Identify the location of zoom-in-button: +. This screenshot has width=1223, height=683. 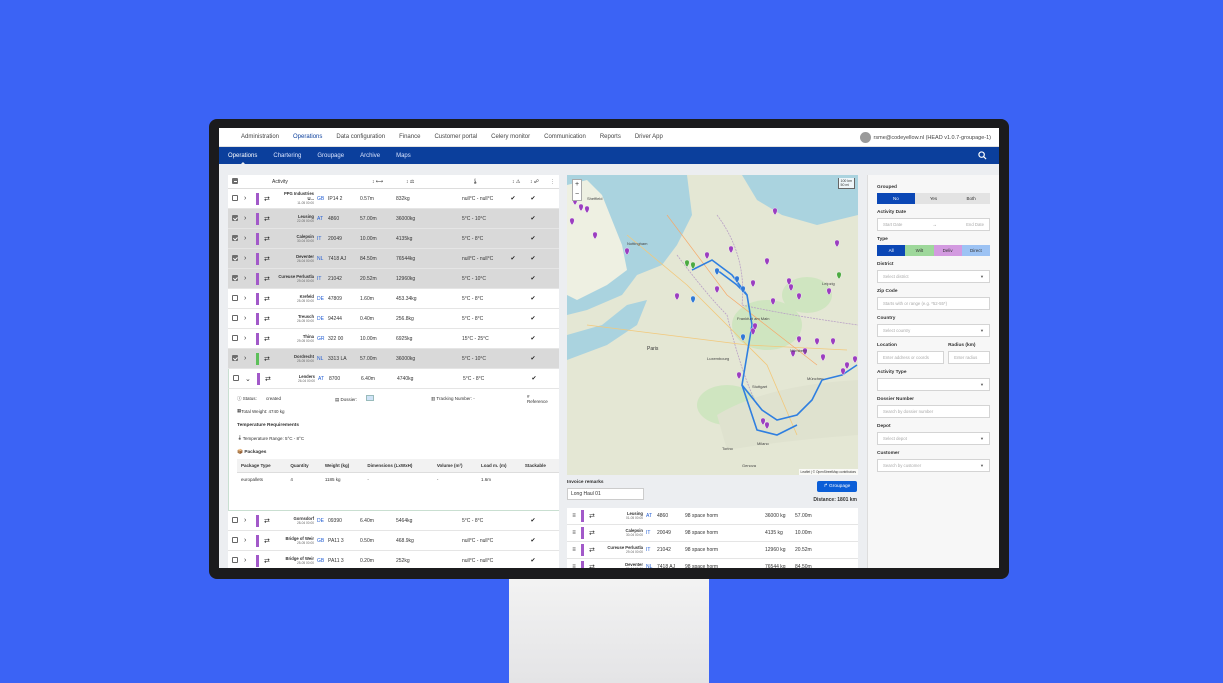
(577, 185).